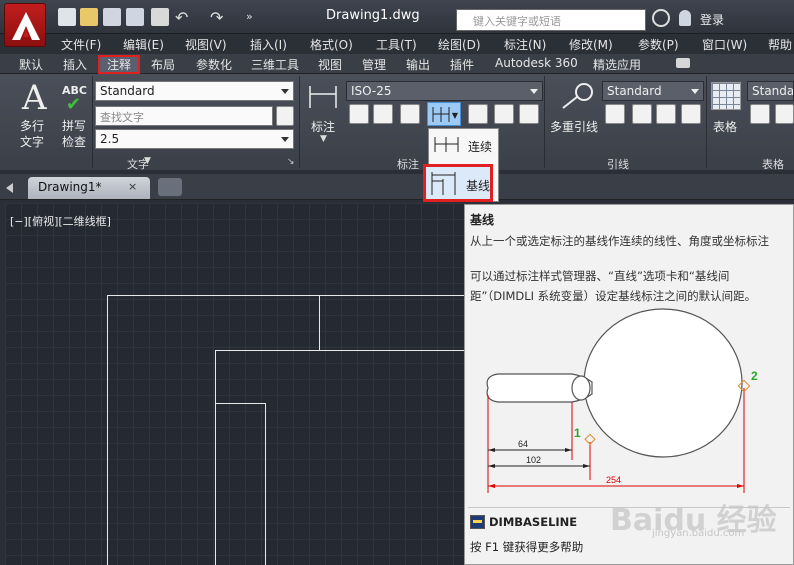 Image resolution: width=794 pixels, height=565 pixels. I want to click on tab-featured-apps: 精选应用, so click(617, 64).